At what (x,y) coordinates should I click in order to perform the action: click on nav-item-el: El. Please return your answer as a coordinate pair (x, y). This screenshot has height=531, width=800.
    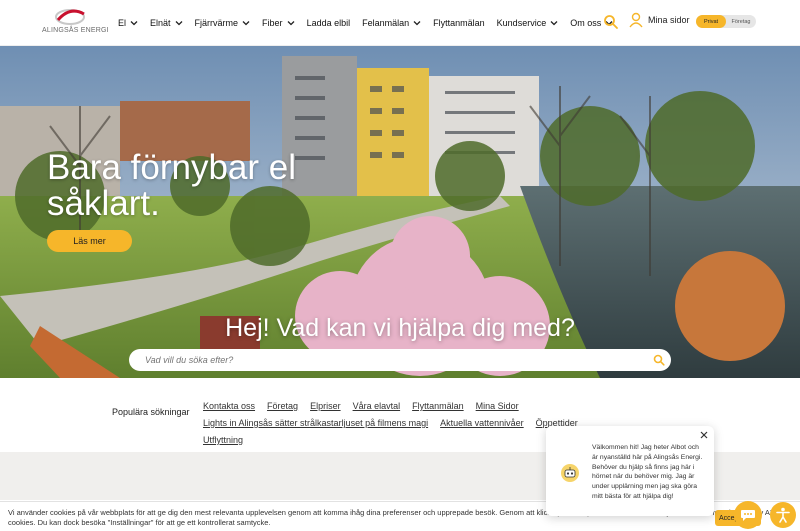
    Looking at the image, I should click on (128, 23).